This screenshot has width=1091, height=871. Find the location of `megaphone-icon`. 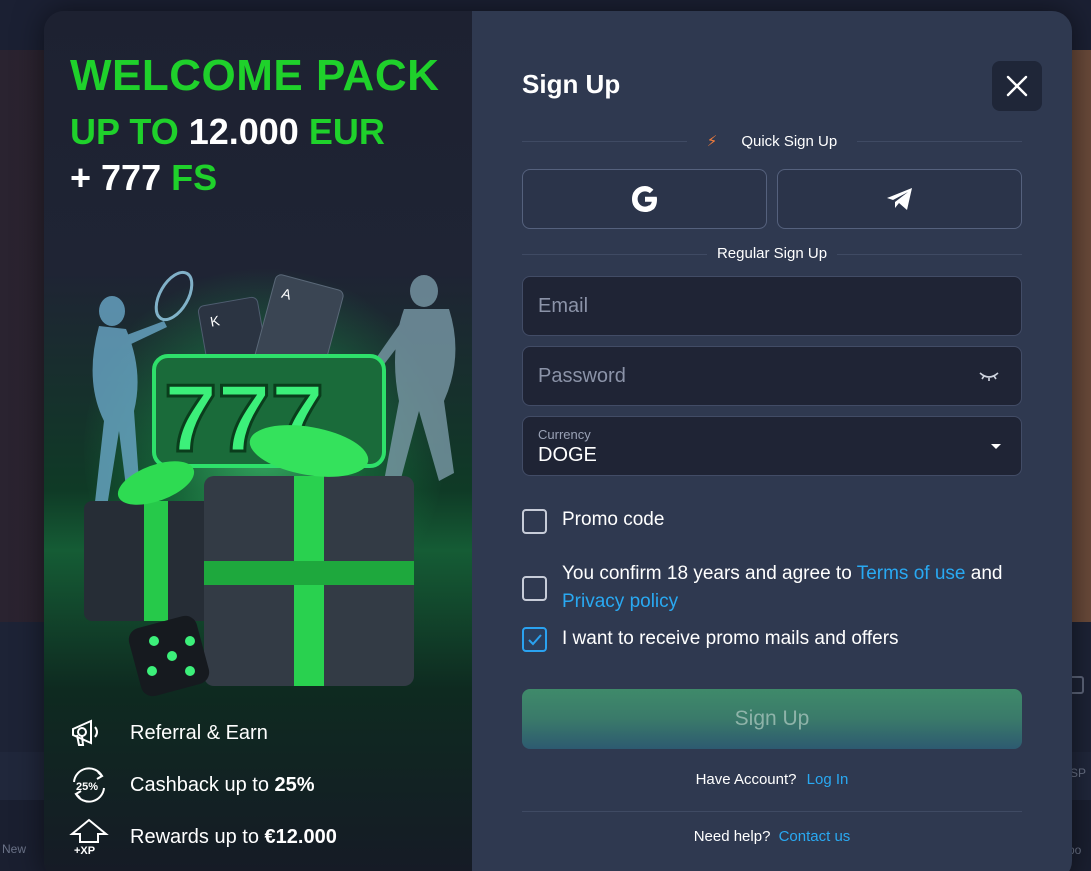

megaphone-icon is located at coordinates (89, 733).